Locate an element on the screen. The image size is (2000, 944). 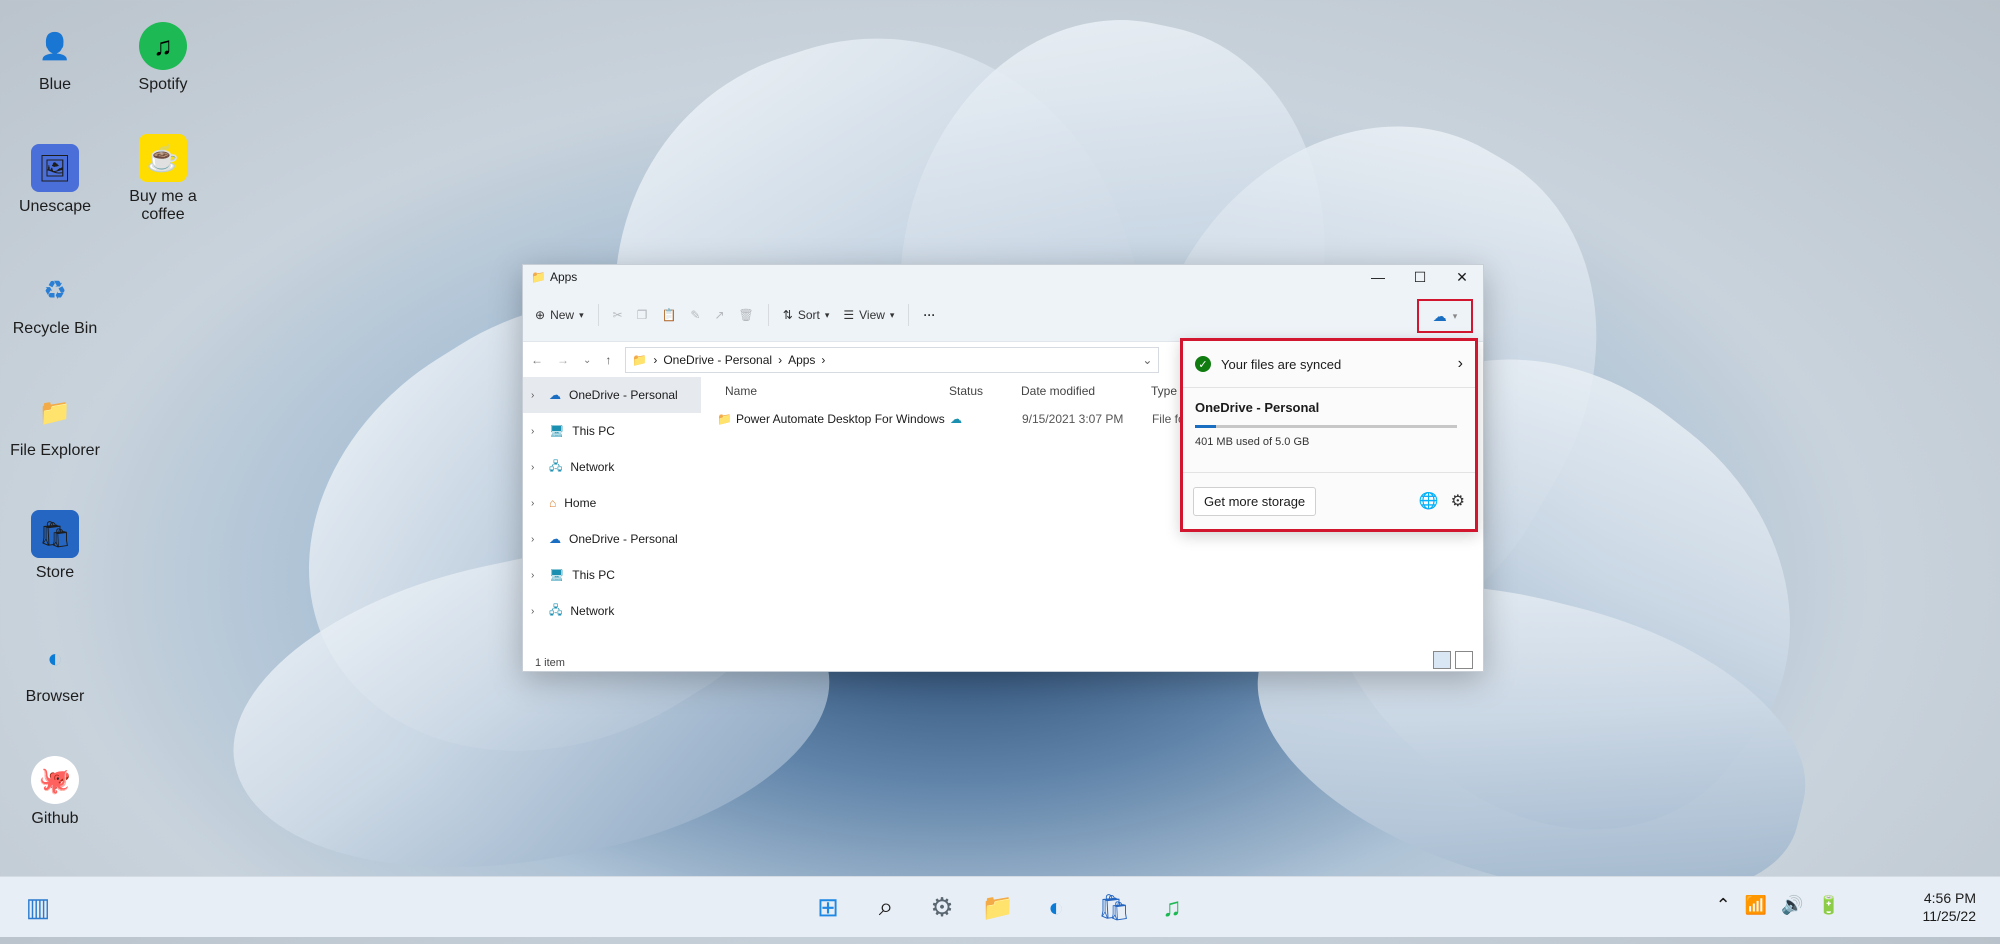
storage-usage-text: 401 MB used of 5.0 GB is located at coordinates (1252, 442).